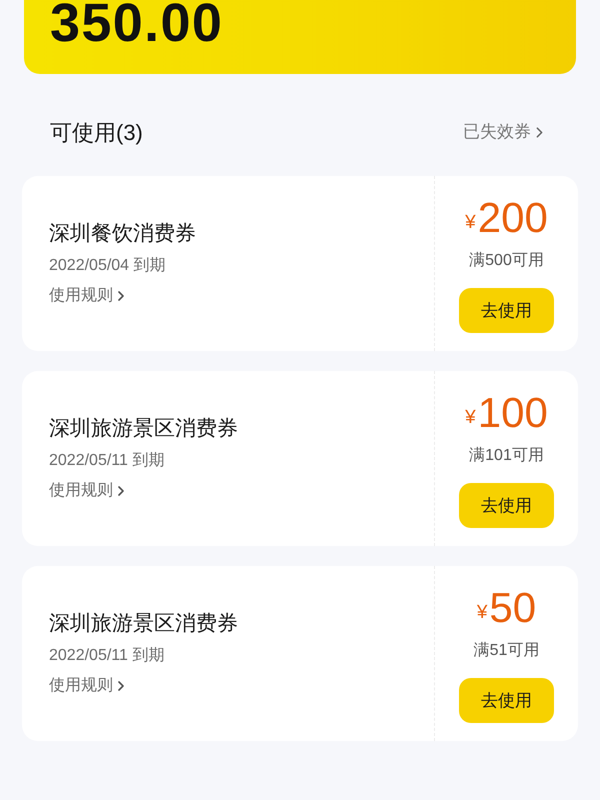  What do you see at coordinates (108, 266) in the screenshot?
I see `expiry-date: 2022/05/04 到期` at bounding box center [108, 266].